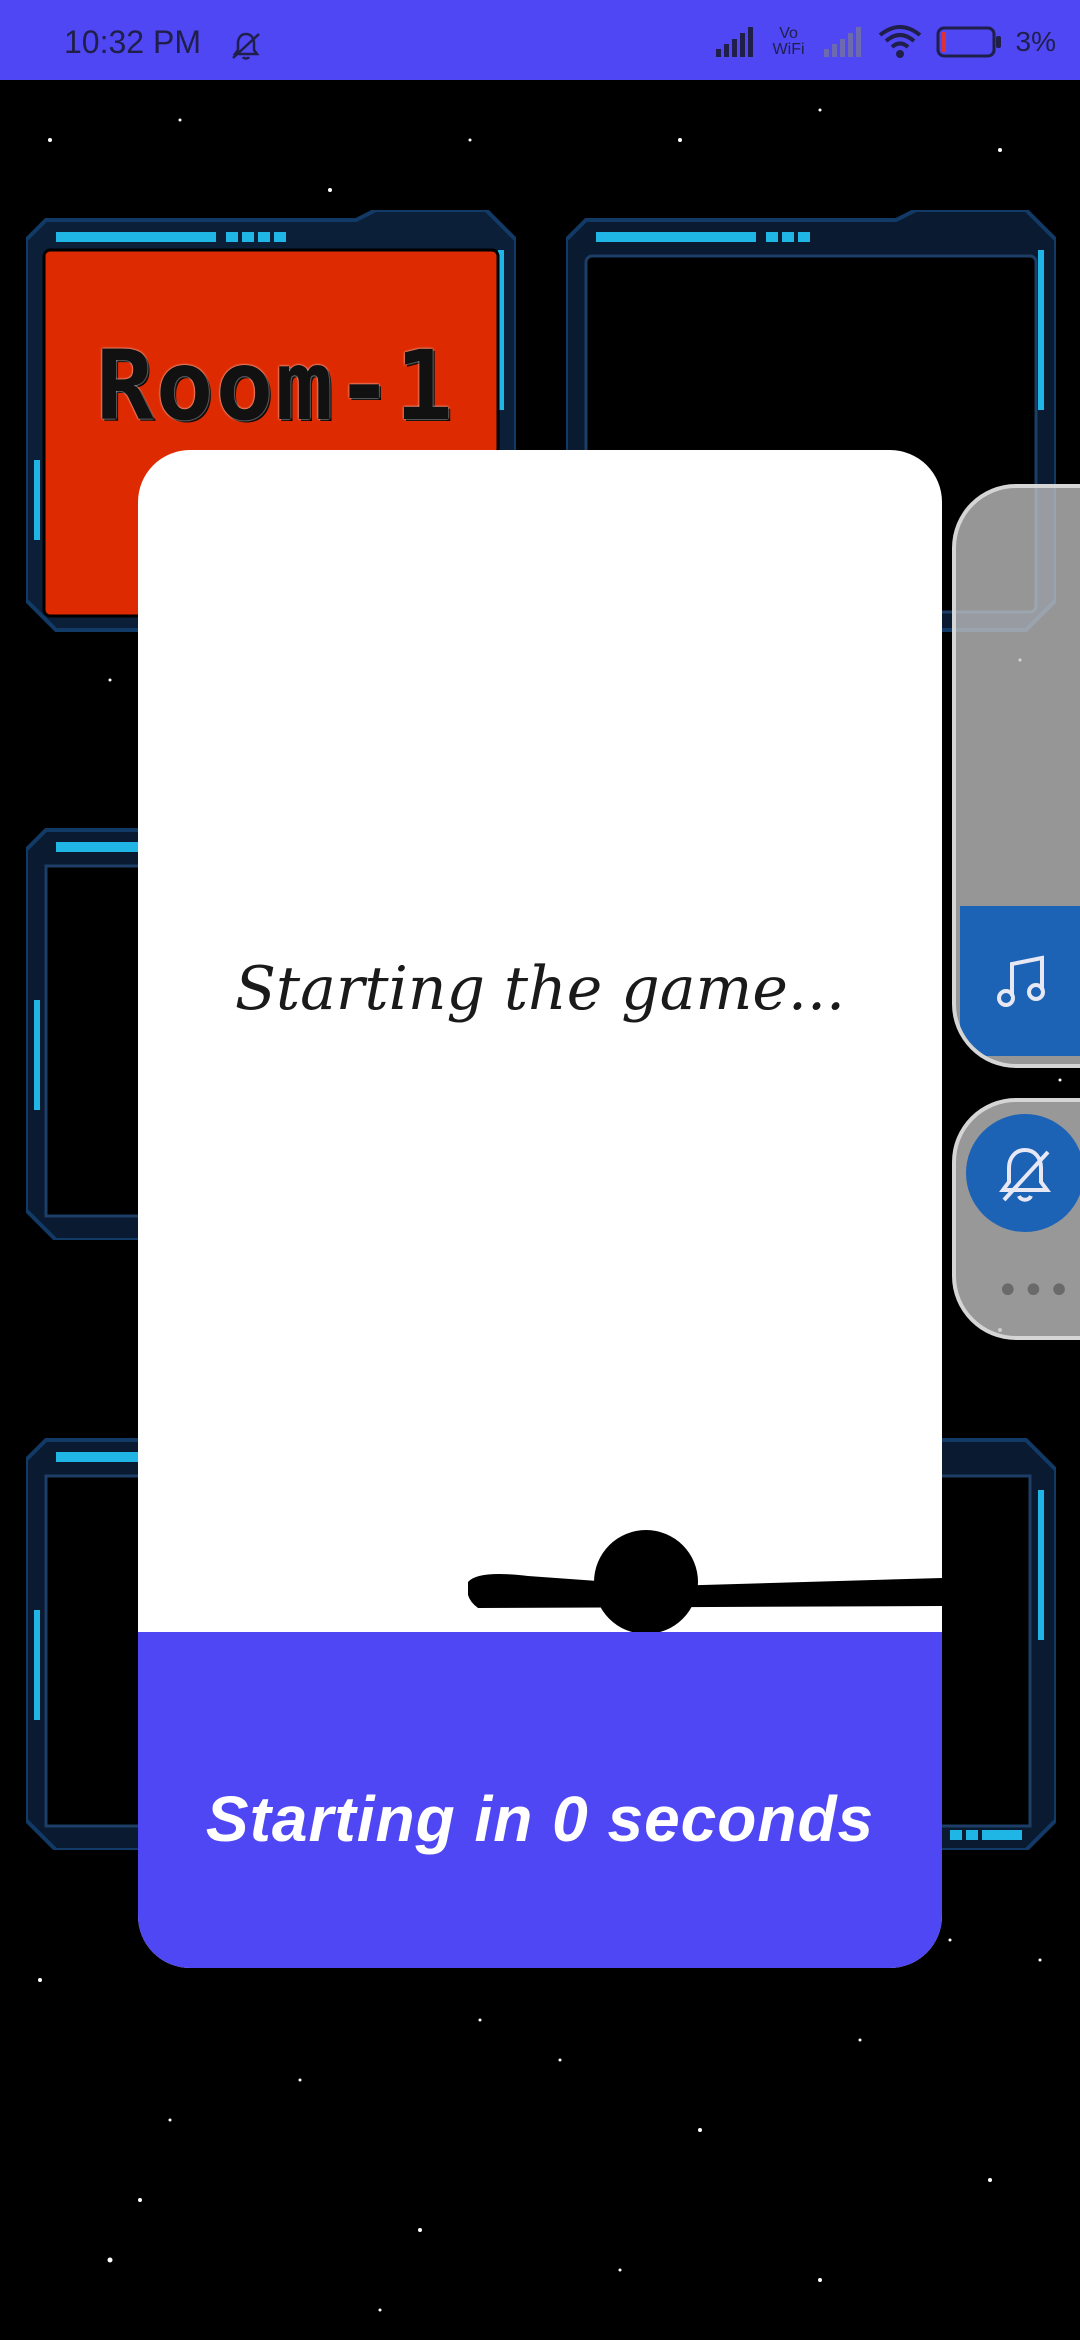 The image size is (1080, 2340). What do you see at coordinates (842, 42) in the screenshot?
I see `signal-weak-icon` at bounding box center [842, 42].